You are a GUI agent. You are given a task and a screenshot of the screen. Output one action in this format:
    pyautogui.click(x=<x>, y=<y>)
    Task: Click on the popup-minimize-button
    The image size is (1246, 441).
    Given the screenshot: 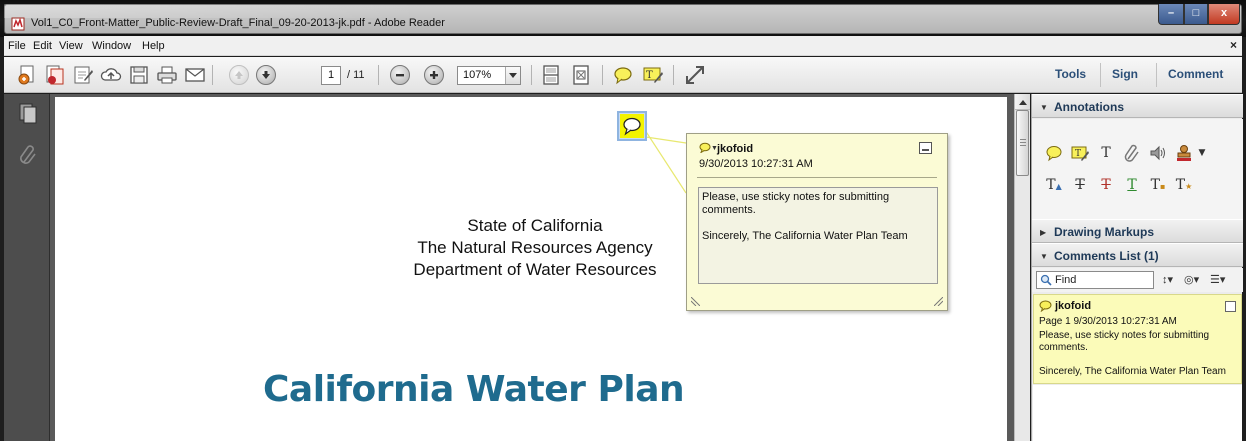 What is the action you would take?
    pyautogui.click(x=925, y=148)
    